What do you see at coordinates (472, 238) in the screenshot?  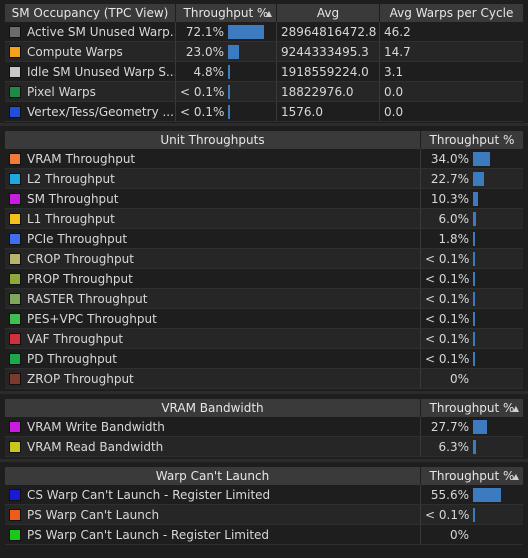 I see `throughput-cell: 1.8%` at bounding box center [472, 238].